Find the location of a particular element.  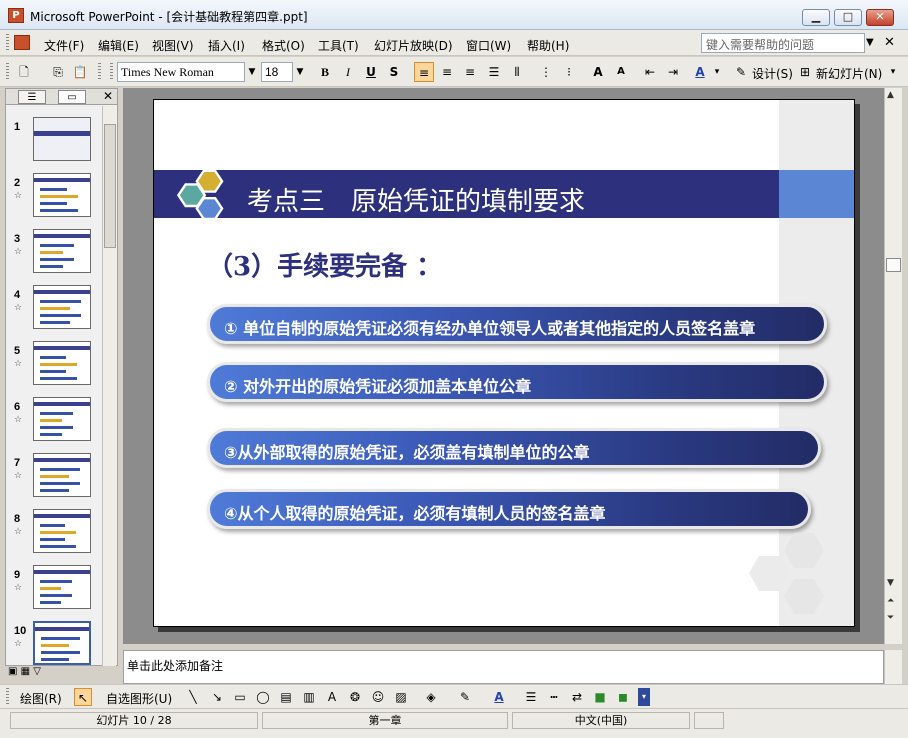

decrease-font-icon: A is located at coordinates (621, 72).